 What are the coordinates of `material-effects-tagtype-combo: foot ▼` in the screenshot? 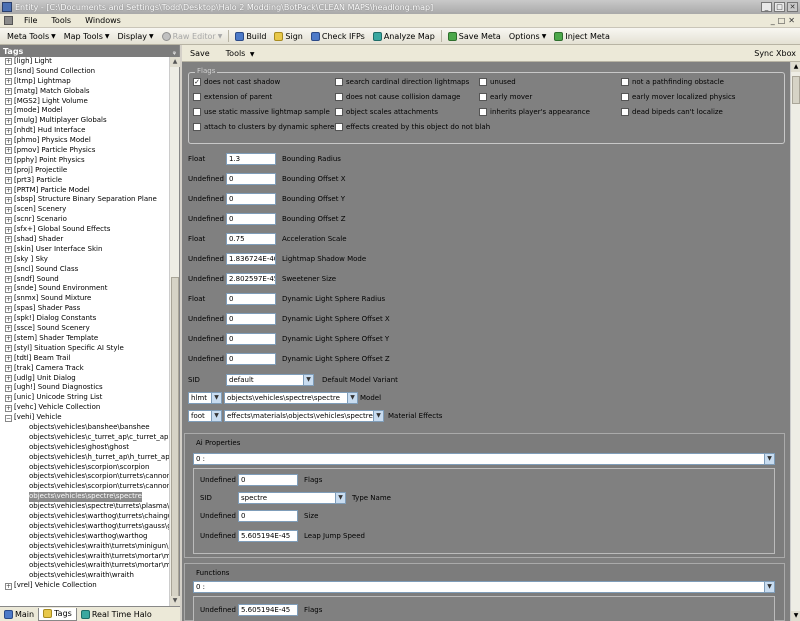 It's located at (205, 415).